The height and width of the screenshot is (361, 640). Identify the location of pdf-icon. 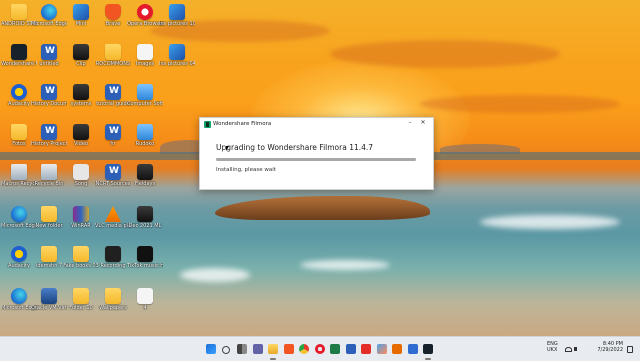
(81, 172).